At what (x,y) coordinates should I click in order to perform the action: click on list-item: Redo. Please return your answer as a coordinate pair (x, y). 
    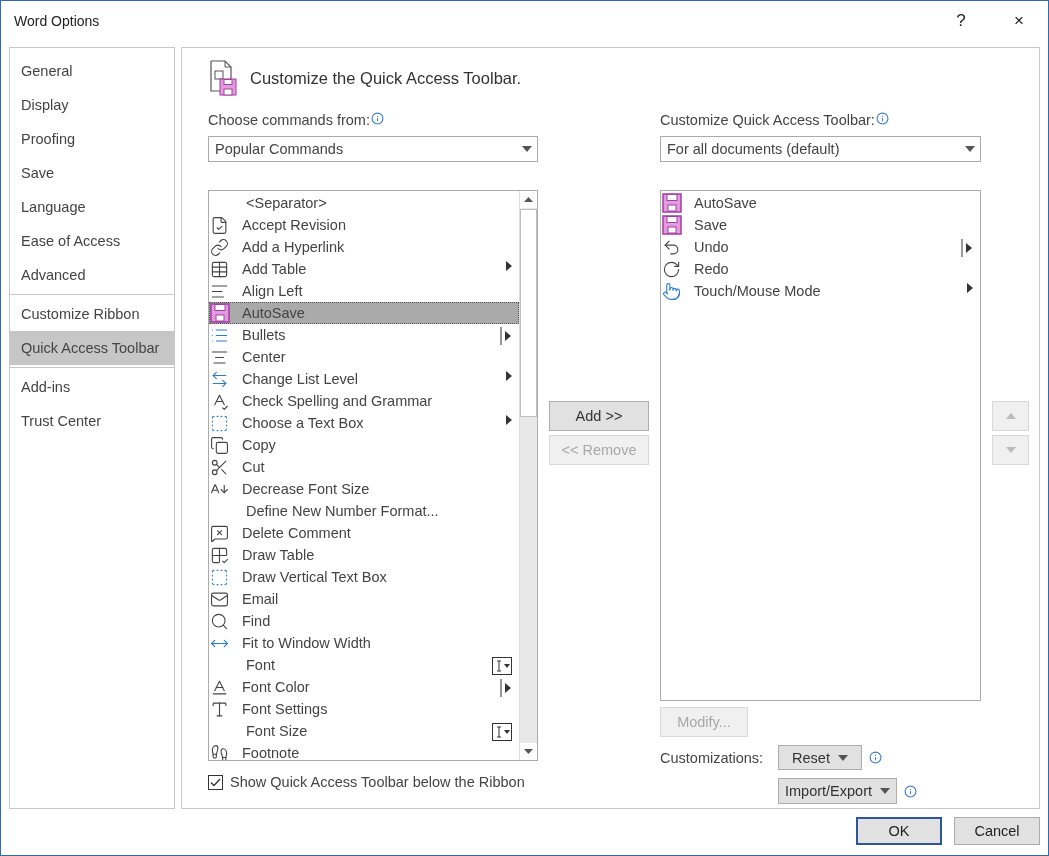
    Looking at the image, I should click on (820, 269).